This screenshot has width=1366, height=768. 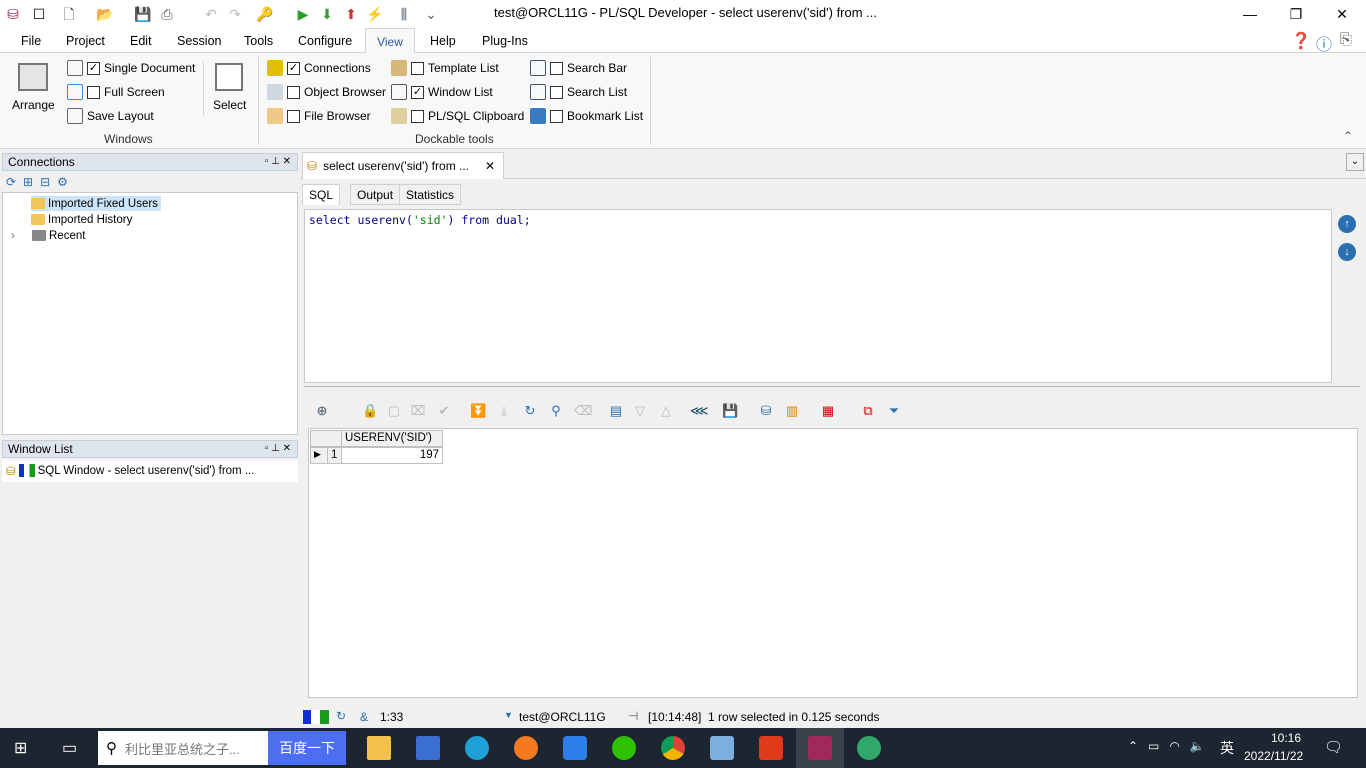 What do you see at coordinates (20, 748) in the screenshot?
I see `start-icon: ⊞` at bounding box center [20, 748].